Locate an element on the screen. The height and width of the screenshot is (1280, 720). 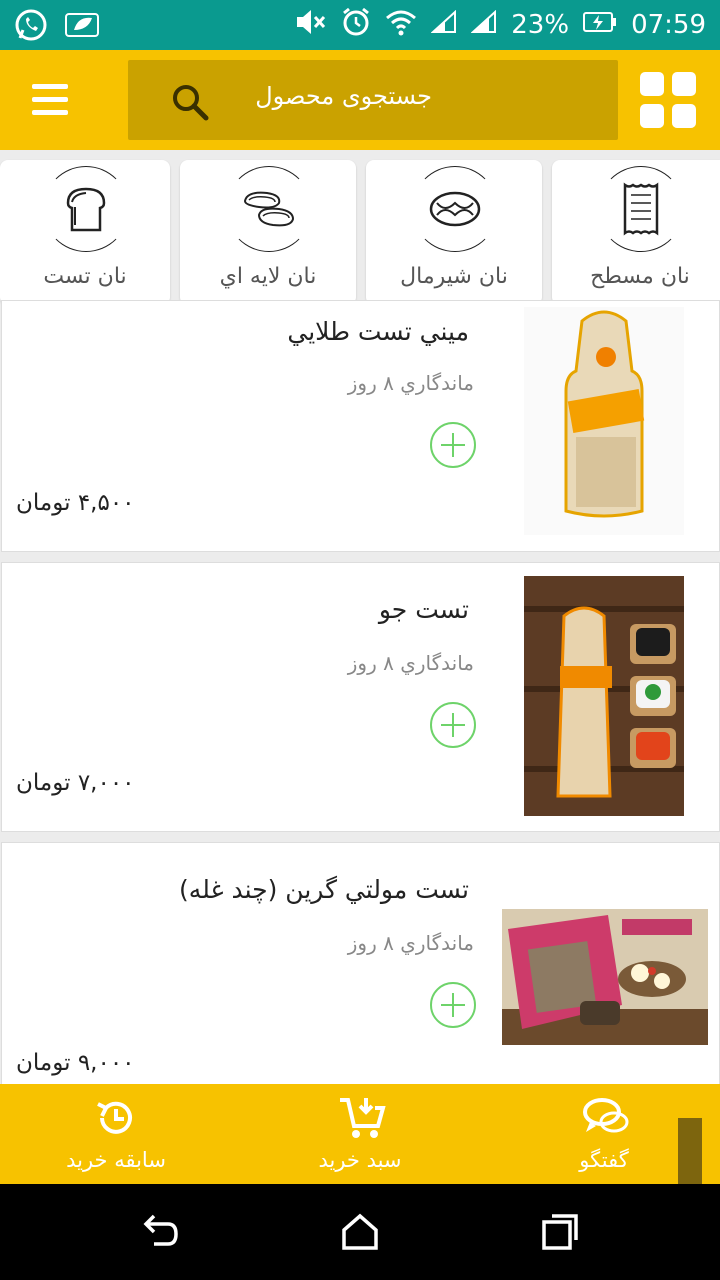
nav-label: سابقه خريد is located at coordinates (116, 1160).